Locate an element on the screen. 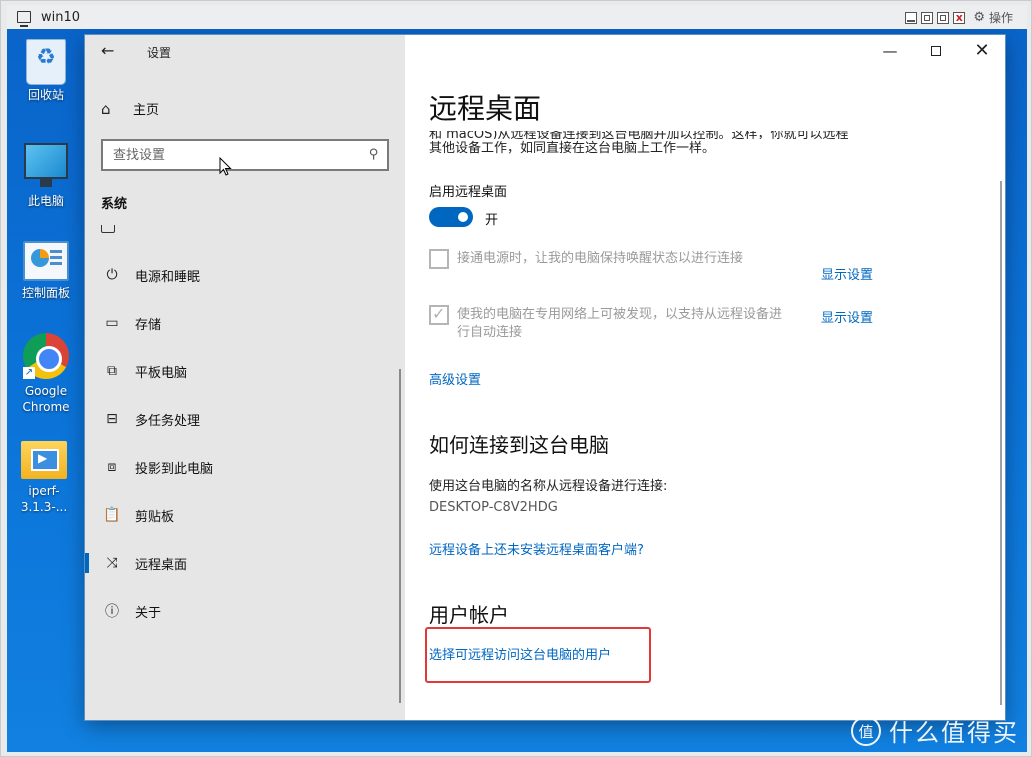  sidebar-item-partial is located at coordinates (161, 230).